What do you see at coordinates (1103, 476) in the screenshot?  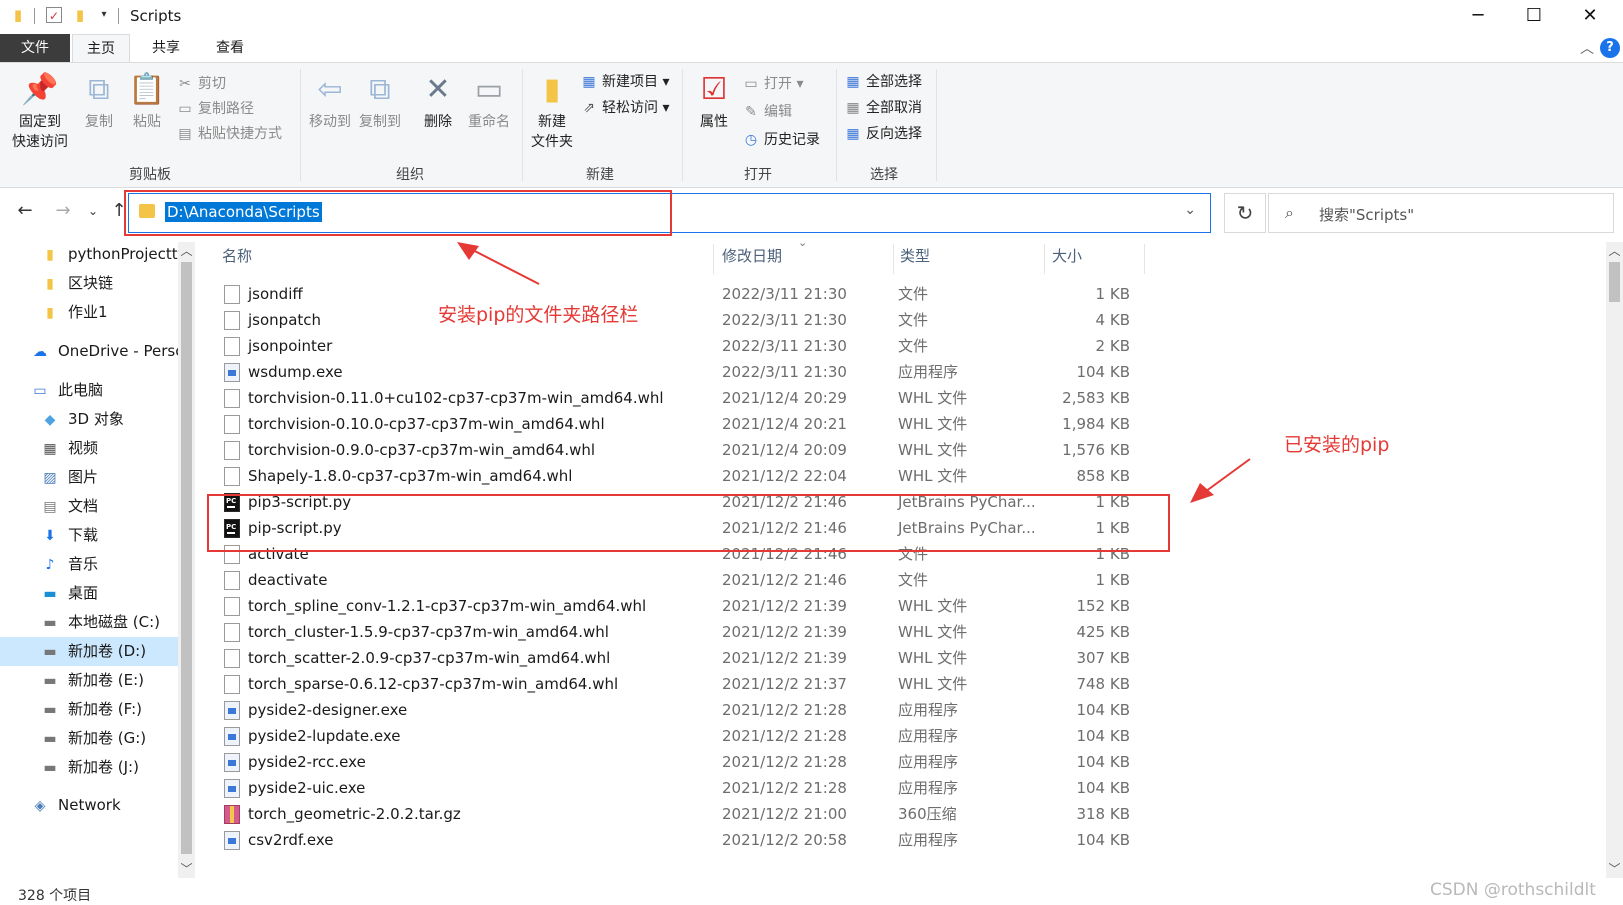 I see `file-size: 858 KB` at bounding box center [1103, 476].